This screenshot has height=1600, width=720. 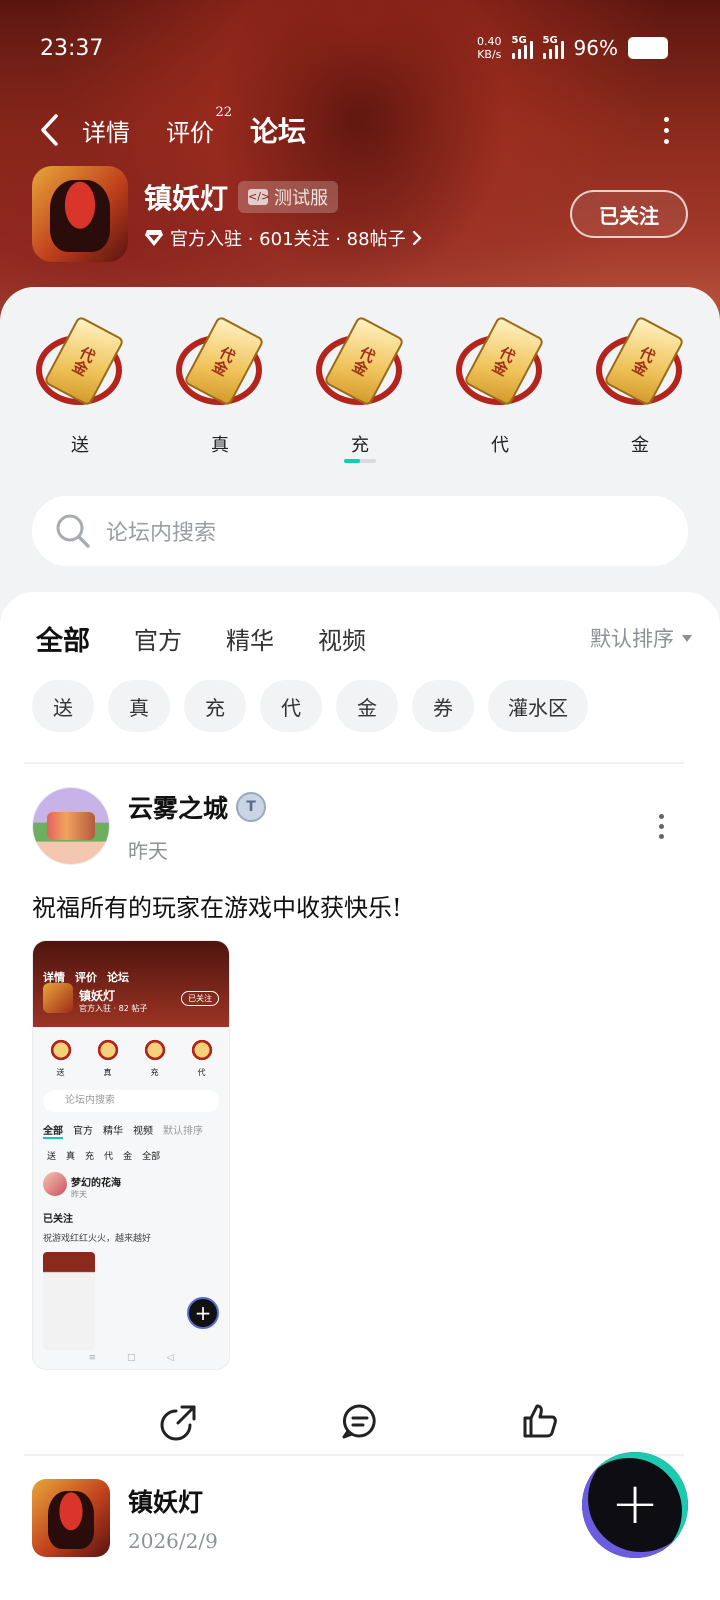 What do you see at coordinates (259, 197) in the screenshot?
I see `code-icon: </>` at bounding box center [259, 197].